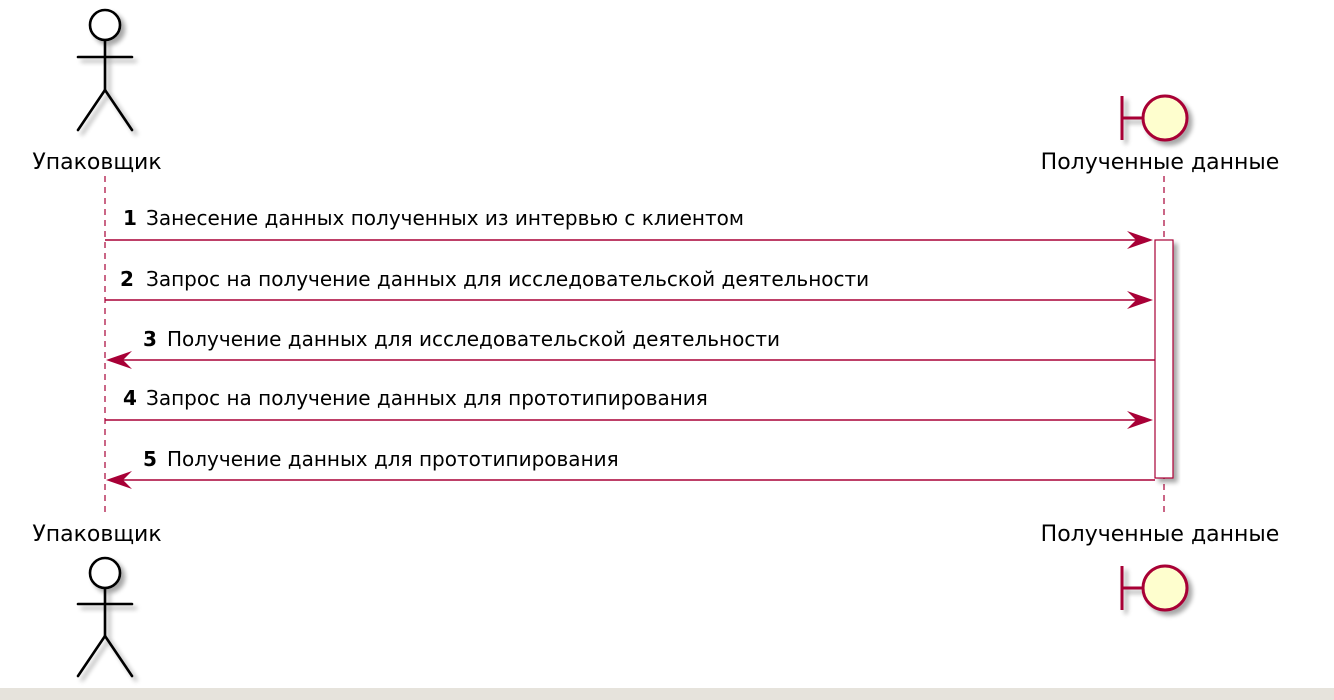  I want to click on message-5-label: Получение данных для прототипирования, so click(393, 459).